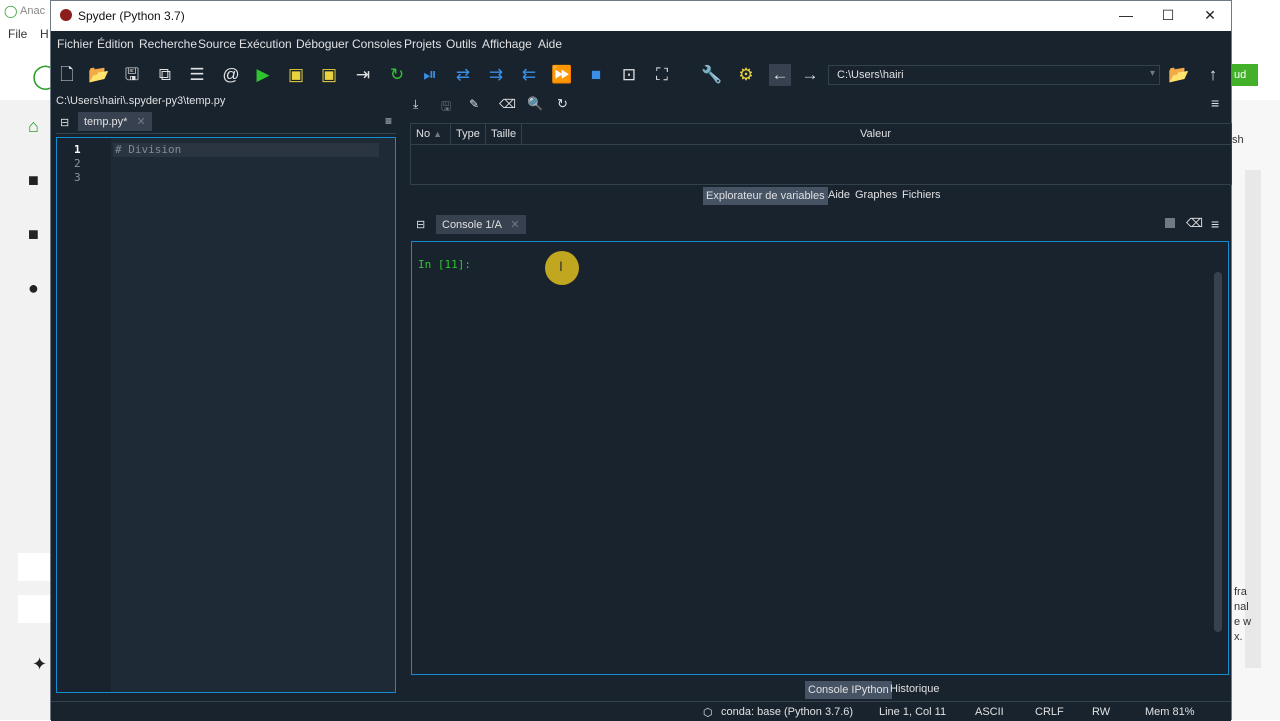 The height and width of the screenshot is (721, 1280). What do you see at coordinates (507, 44) in the screenshot?
I see `menu-affichage: Affichage` at bounding box center [507, 44].